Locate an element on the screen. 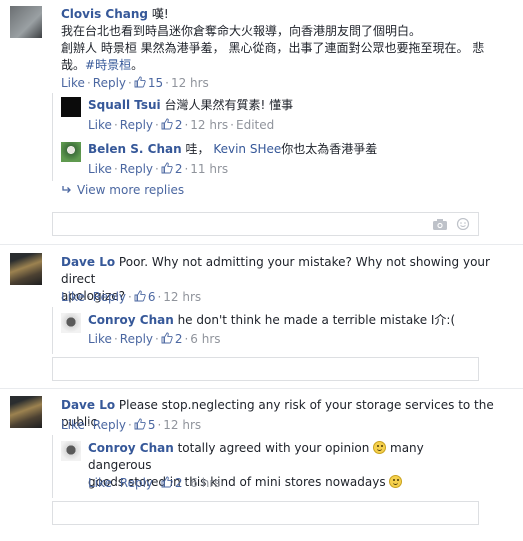 The width and height of the screenshot is (523, 541). reply-text: totally agreed with your opinion is located at coordinates (273, 448).